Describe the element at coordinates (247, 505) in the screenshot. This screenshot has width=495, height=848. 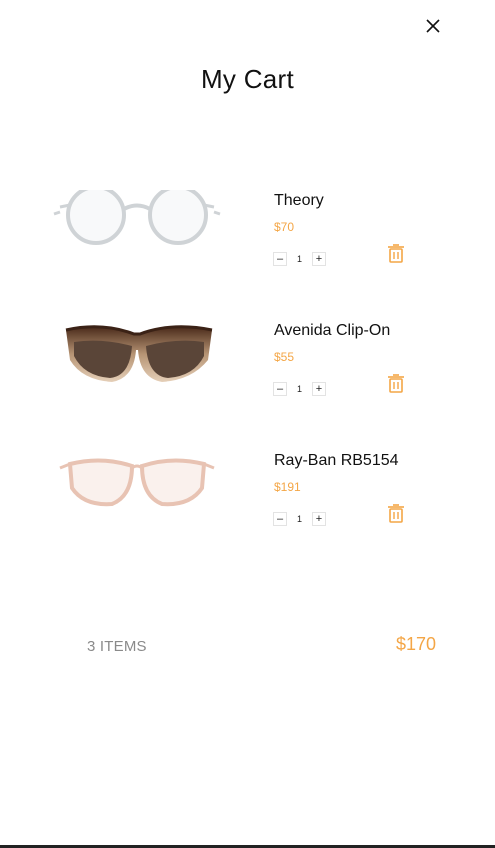
I see `cart-item: Ray-Ban RB5154 $191 – 1 +` at that location.